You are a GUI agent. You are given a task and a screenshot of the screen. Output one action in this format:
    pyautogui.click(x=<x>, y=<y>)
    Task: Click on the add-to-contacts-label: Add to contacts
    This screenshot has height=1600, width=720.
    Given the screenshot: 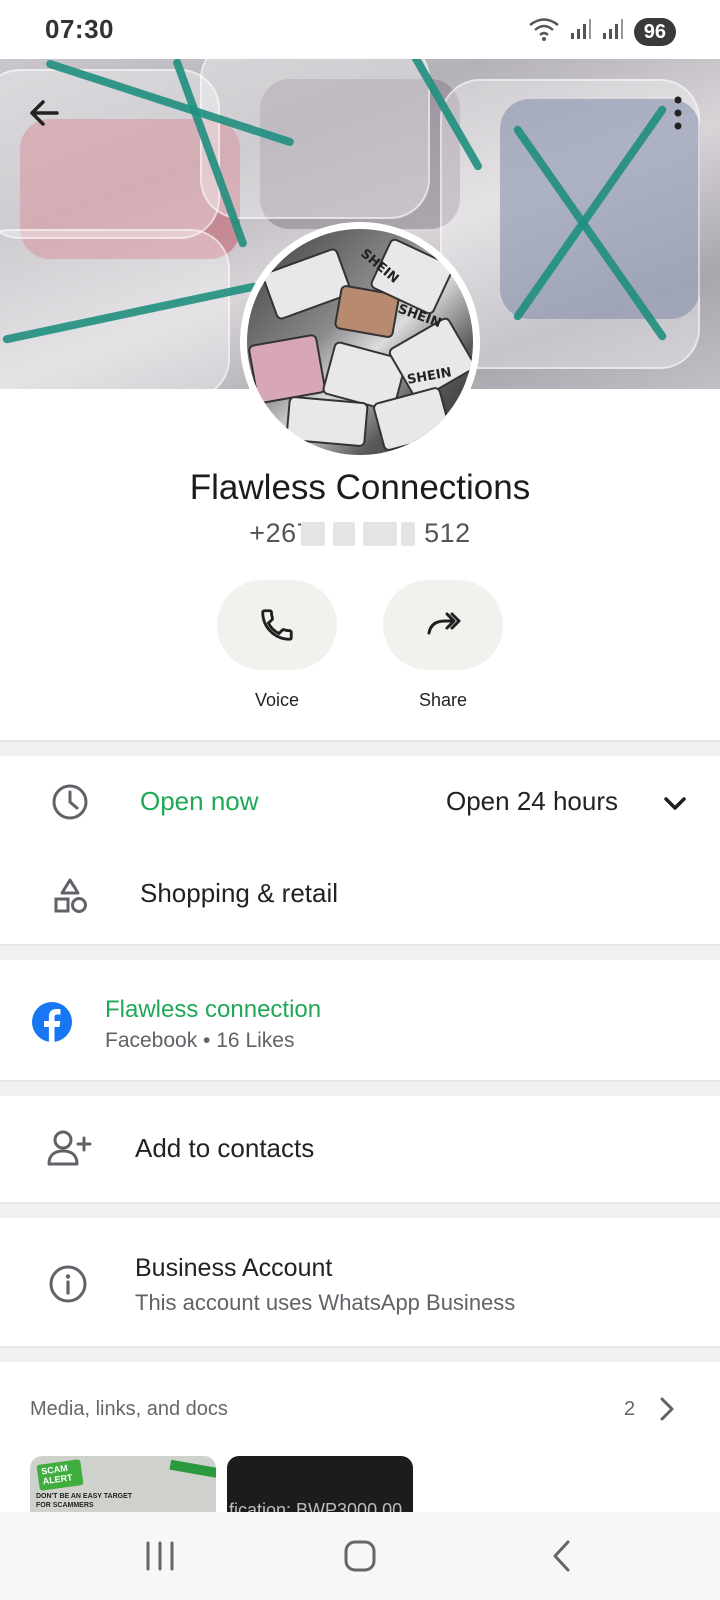 What is the action you would take?
    pyautogui.click(x=225, y=1148)
    